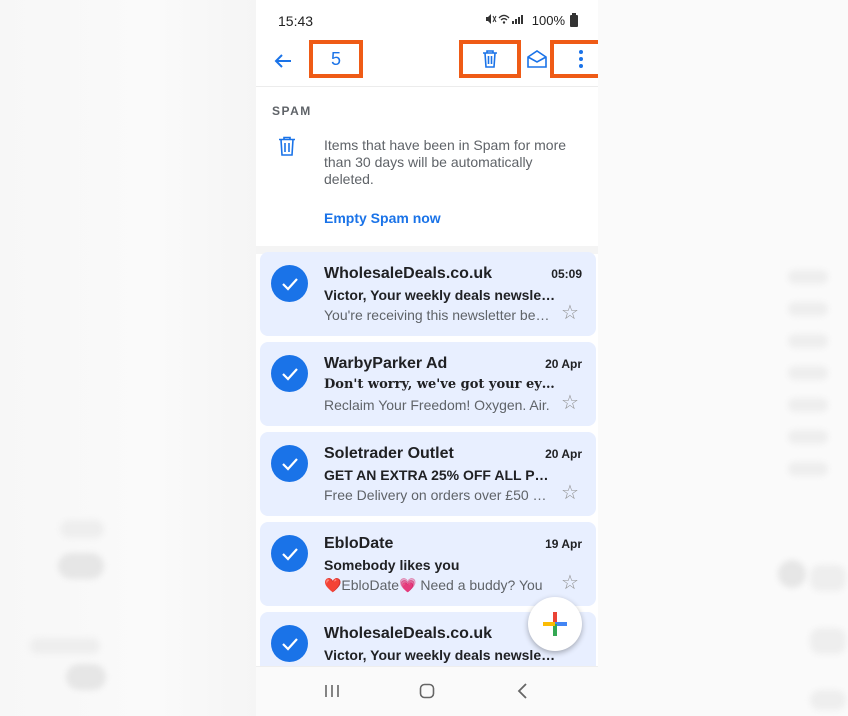 This screenshot has width=848, height=716. Describe the element at coordinates (440, 384) in the screenshot. I see `email-subject: Don't worry, we've got your eyes covered` at that location.